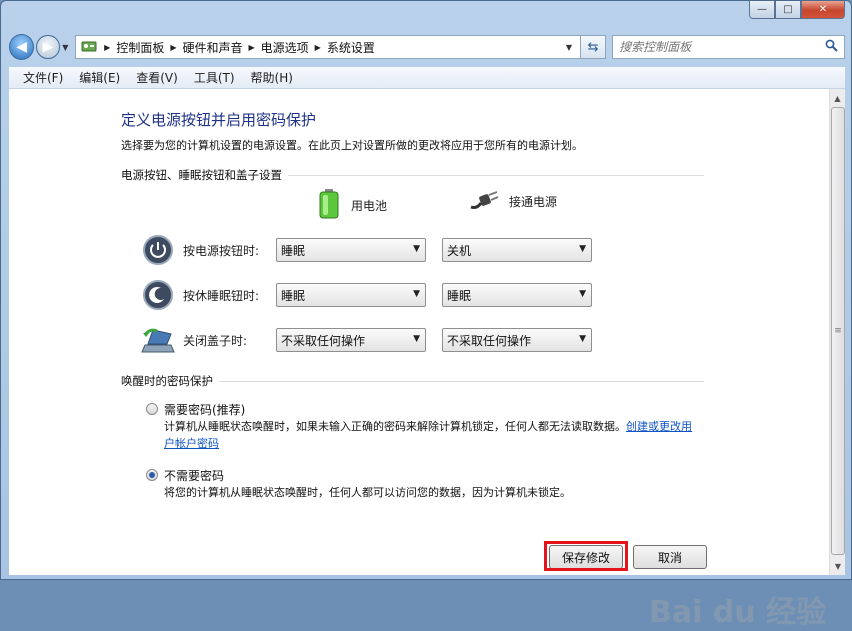  Describe the element at coordinates (586, 556) in the screenshot. I see `save-button-highlight` at that location.